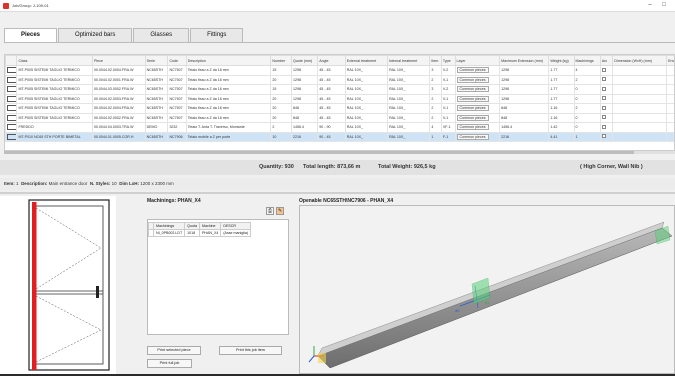 Image resolution: width=675 pixels, height=376 pixels. Describe the element at coordinates (55, 61) in the screenshot. I see `grid-header-cell: Class` at that location.